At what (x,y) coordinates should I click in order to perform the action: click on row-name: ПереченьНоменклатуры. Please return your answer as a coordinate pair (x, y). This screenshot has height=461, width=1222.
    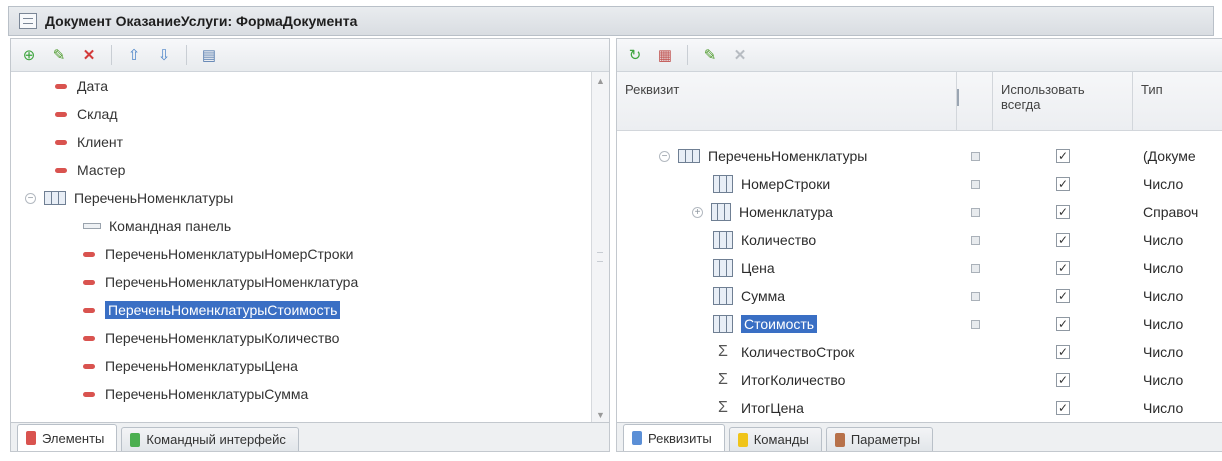
    Looking at the image, I should click on (788, 156).